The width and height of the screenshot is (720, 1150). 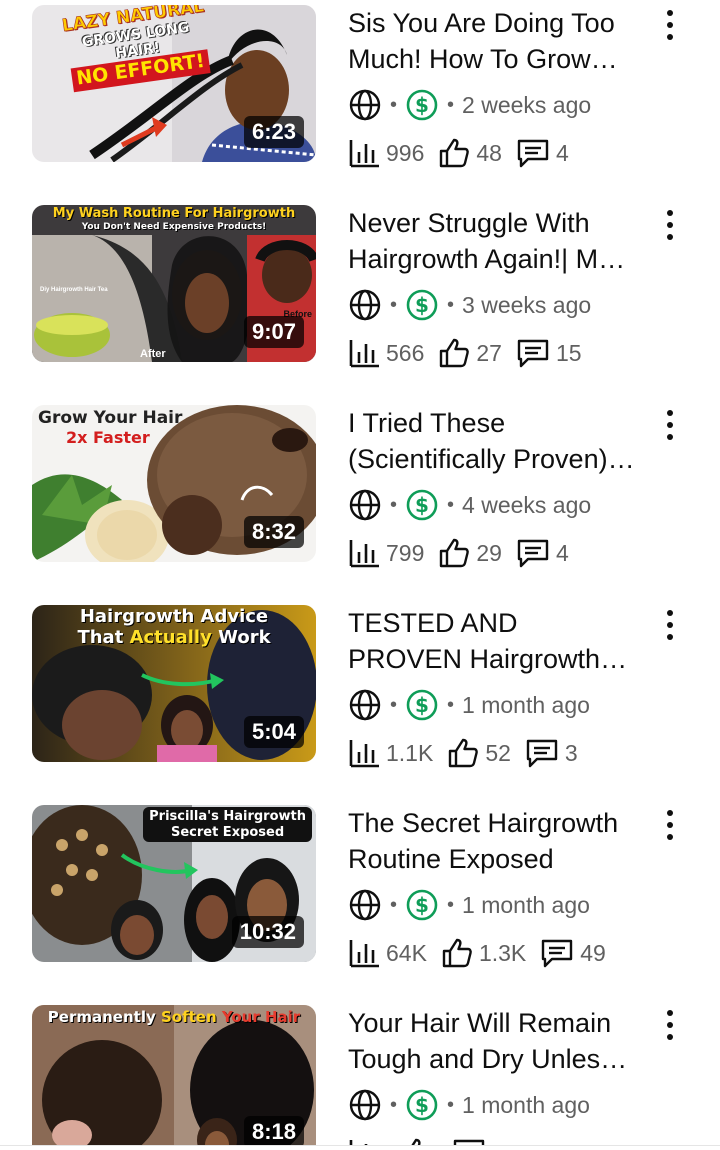 I want to click on upload-age: 3 weeks ago, so click(x=527, y=304).